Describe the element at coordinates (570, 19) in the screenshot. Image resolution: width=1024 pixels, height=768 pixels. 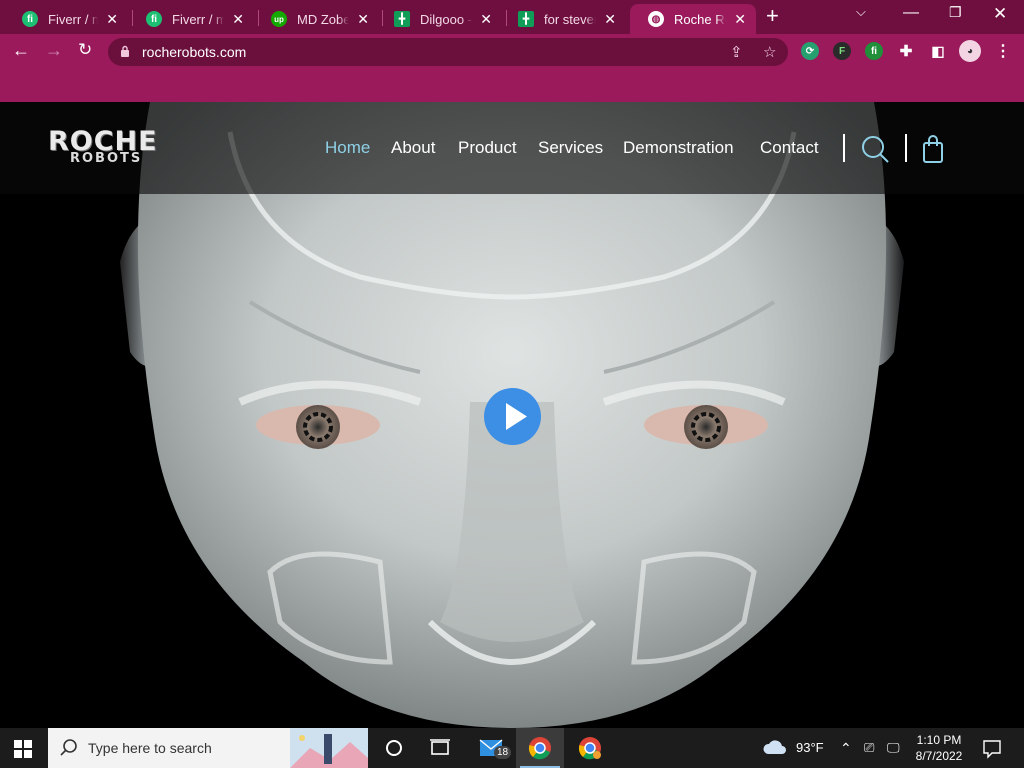
I see `tab-label: for steveron` at that location.